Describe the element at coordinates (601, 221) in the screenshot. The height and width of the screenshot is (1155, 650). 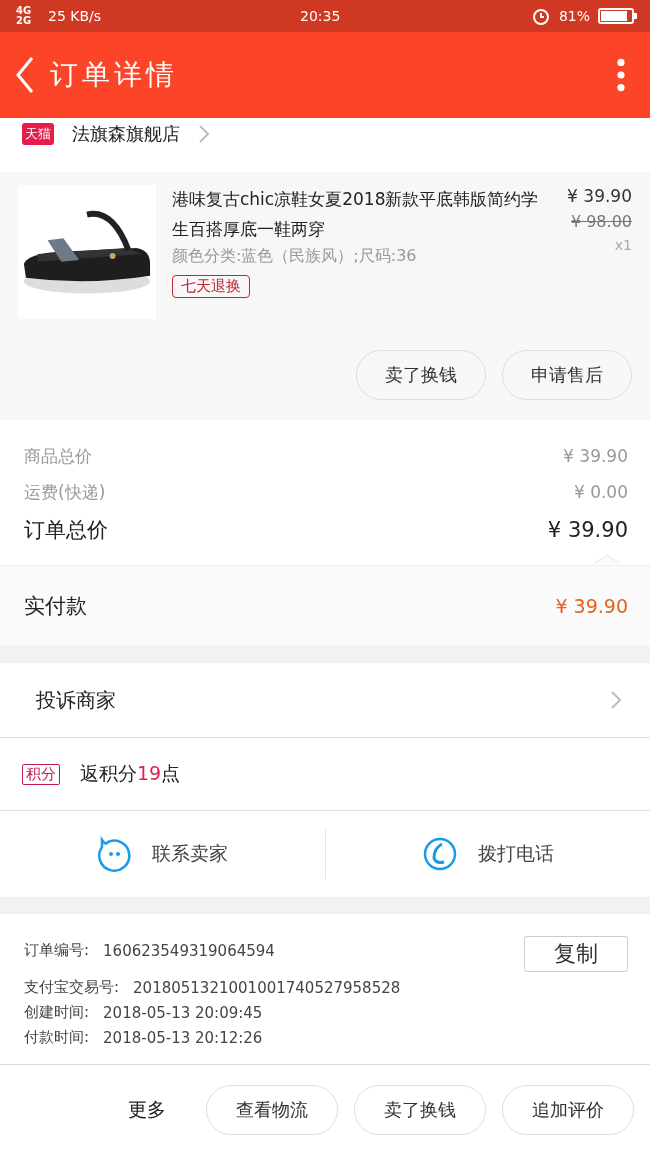
I see `original-price: ¥ 98.00` at that location.